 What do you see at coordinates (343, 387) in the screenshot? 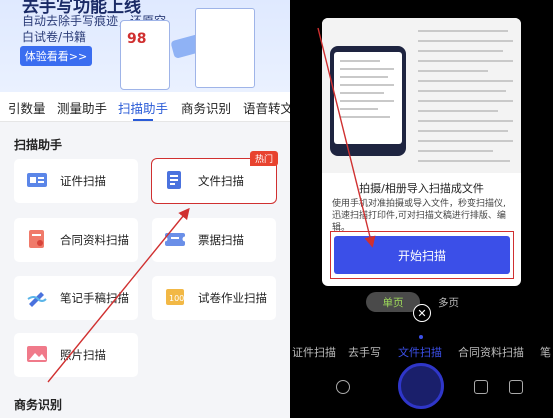
I see `rotate-icon` at bounding box center [343, 387].